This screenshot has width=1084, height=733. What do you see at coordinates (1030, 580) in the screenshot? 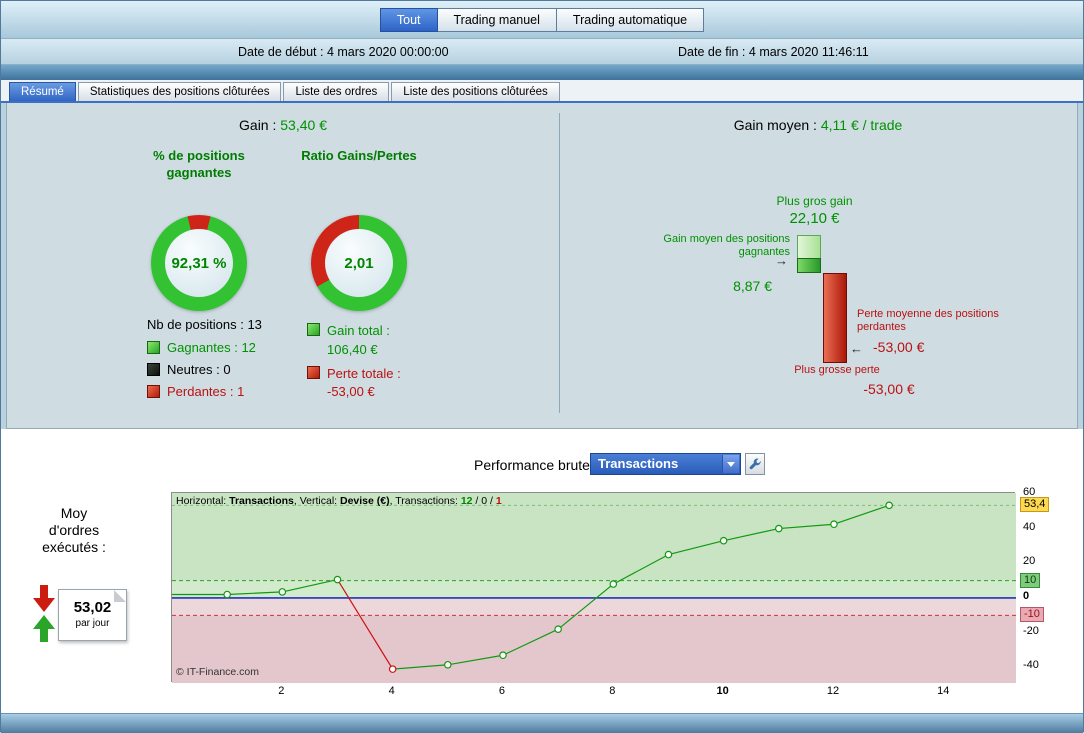
I see `upper-threshold-chip: 10` at bounding box center [1030, 580].